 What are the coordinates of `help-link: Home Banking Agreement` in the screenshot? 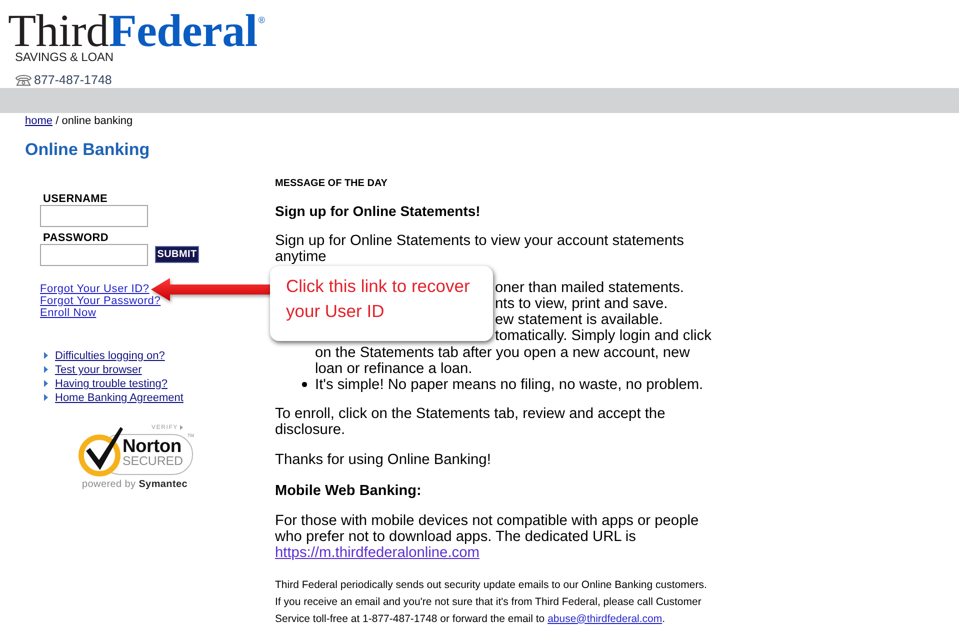 It's located at (119, 397).